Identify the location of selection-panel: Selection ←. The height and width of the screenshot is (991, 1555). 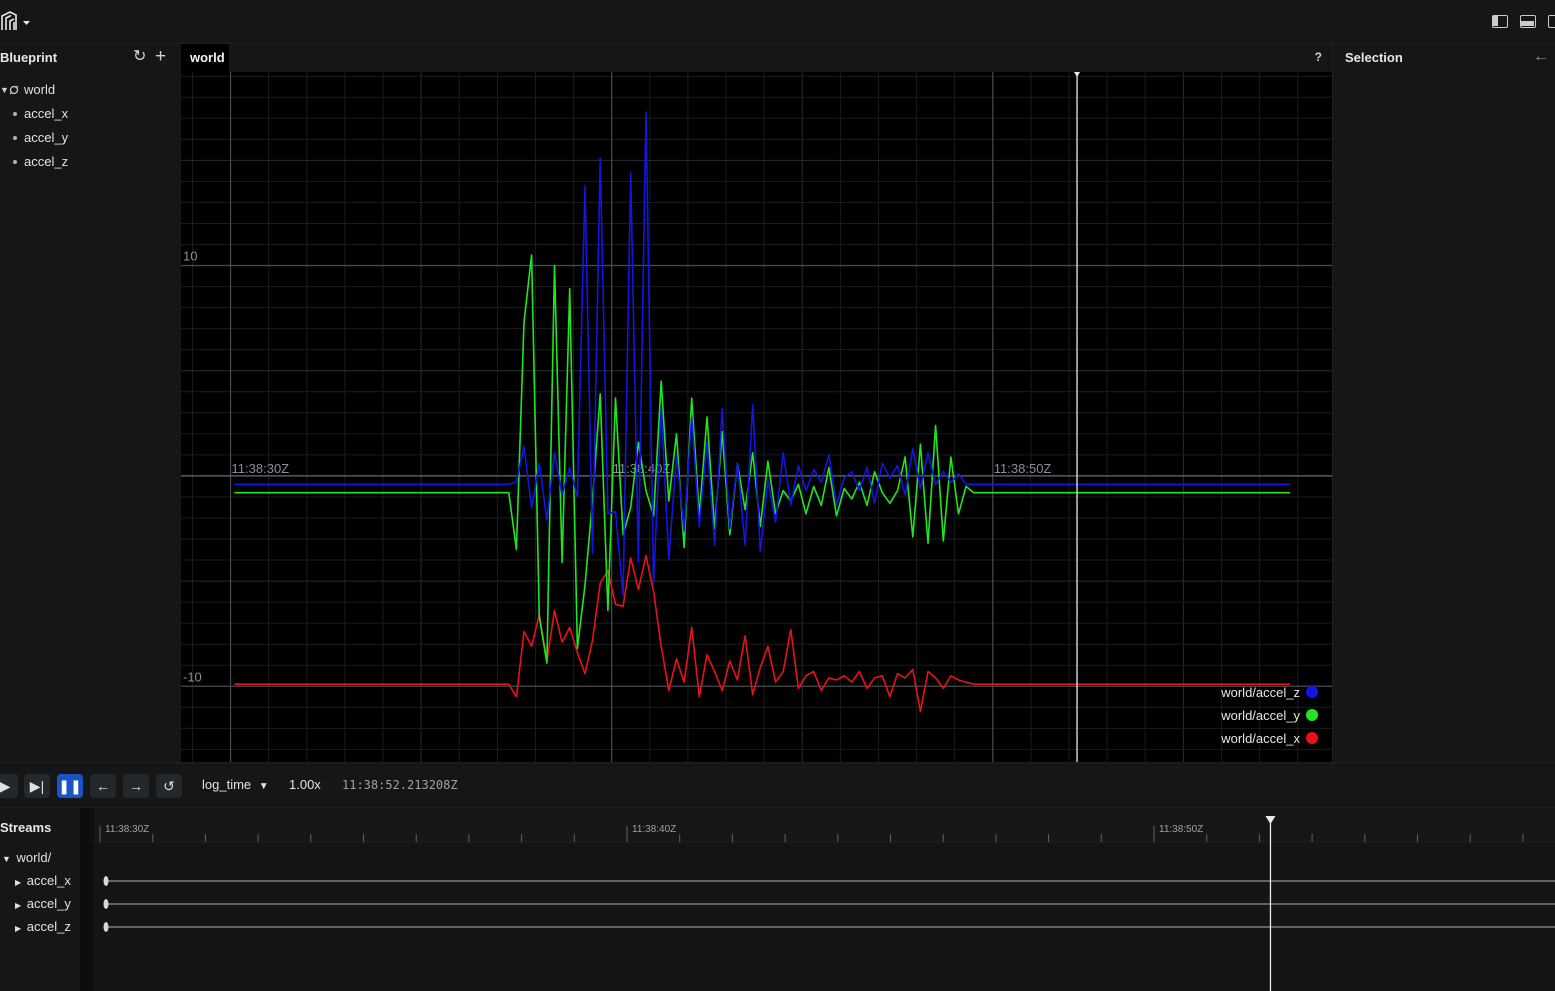
(1443, 403).